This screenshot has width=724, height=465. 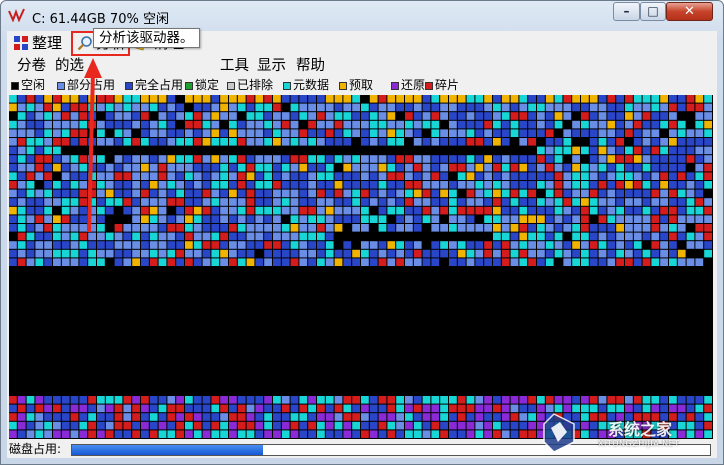 What do you see at coordinates (689, 11) in the screenshot?
I see `close-button: ✕` at bounding box center [689, 11].